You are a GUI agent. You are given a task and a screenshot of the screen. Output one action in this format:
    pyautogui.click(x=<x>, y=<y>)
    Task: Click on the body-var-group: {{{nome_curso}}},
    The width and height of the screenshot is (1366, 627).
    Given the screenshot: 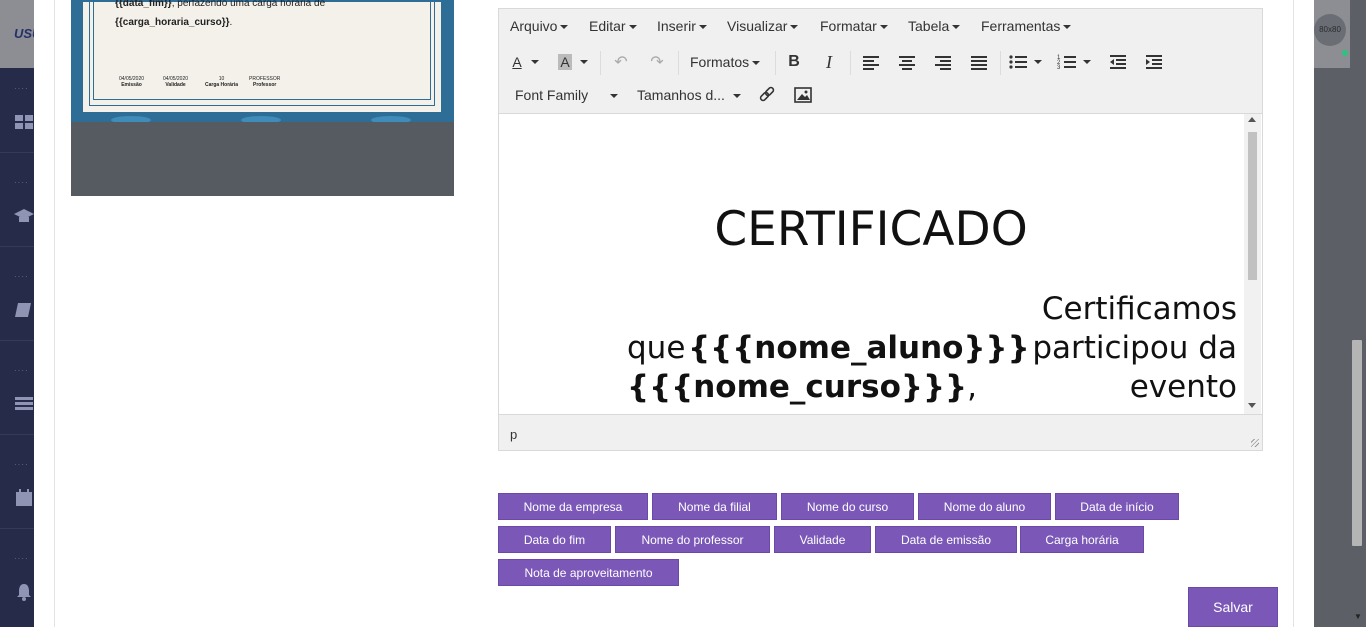 What is the action you would take?
    pyautogui.click(x=802, y=387)
    